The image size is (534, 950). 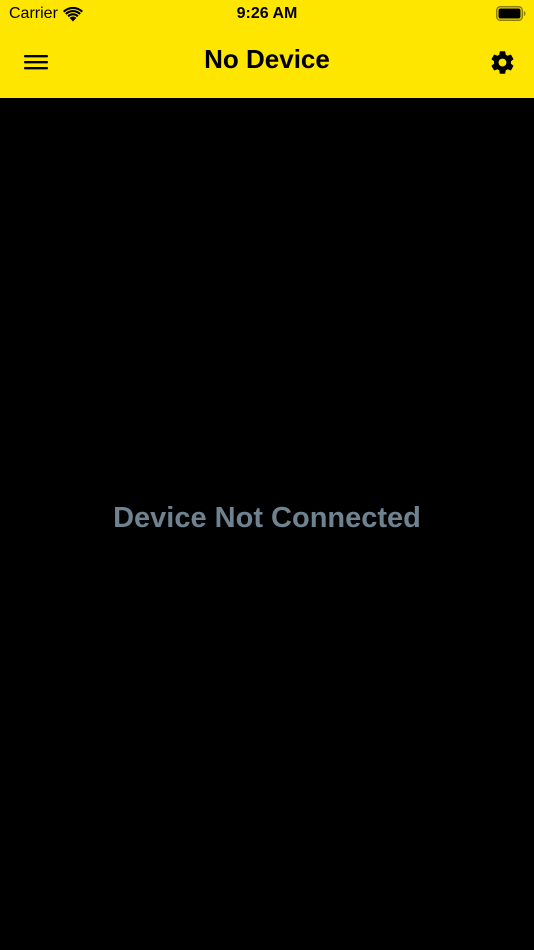 I want to click on hamburger-menu-icon, so click(x=36, y=62).